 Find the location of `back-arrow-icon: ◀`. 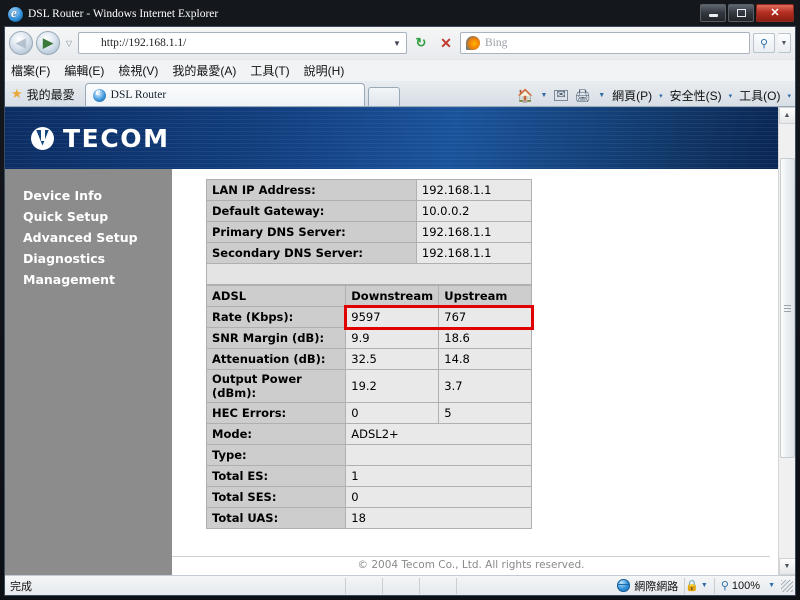

back-arrow-icon: ◀ is located at coordinates (21, 42).